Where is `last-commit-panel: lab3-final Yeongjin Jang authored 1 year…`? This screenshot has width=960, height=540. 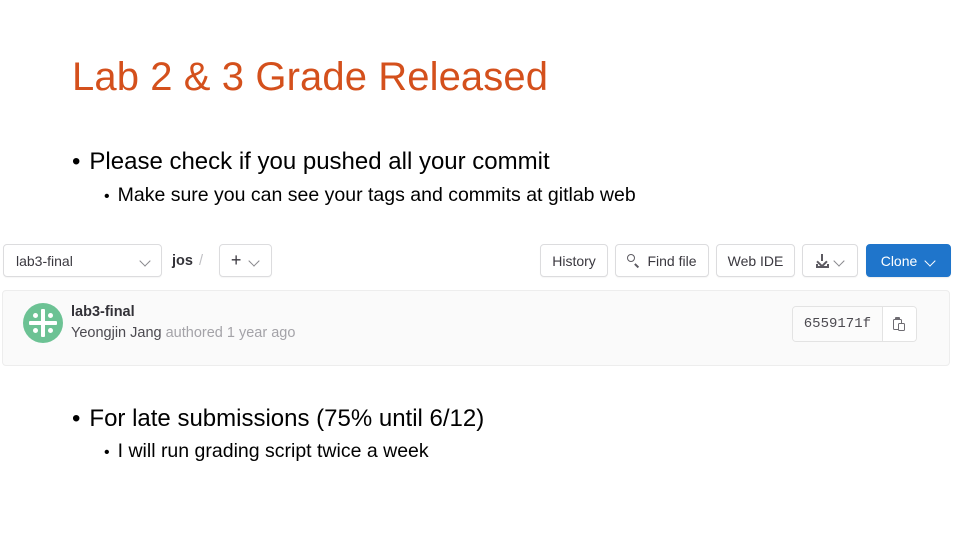 last-commit-panel: lab3-final Yeongjin Jang authored 1 year… is located at coordinates (476, 328).